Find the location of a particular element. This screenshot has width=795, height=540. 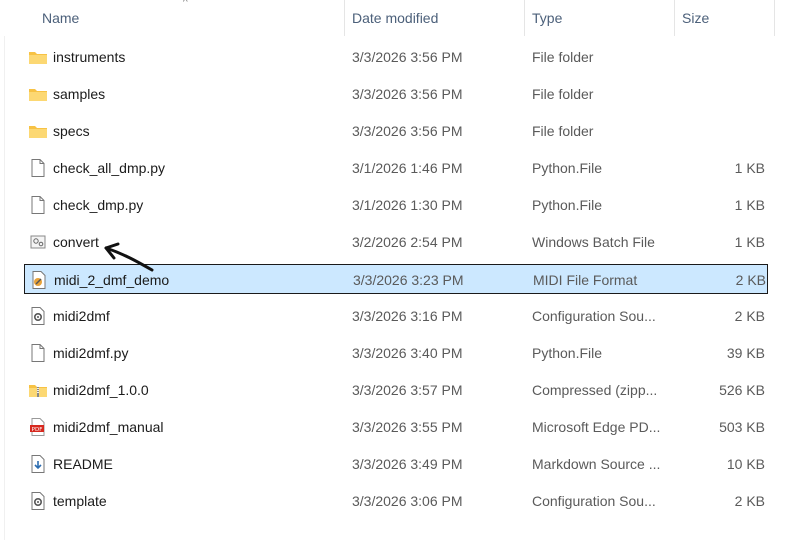

svg-text: PDF is located at coordinates (37, 430).